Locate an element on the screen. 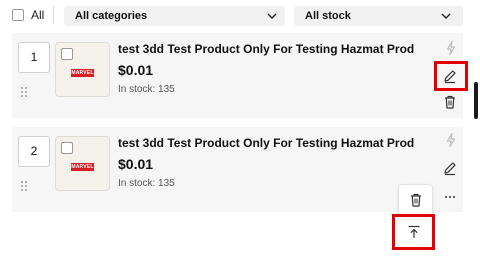 The height and width of the screenshot is (262, 480). stock-filter-value: All stock is located at coordinates (328, 16).